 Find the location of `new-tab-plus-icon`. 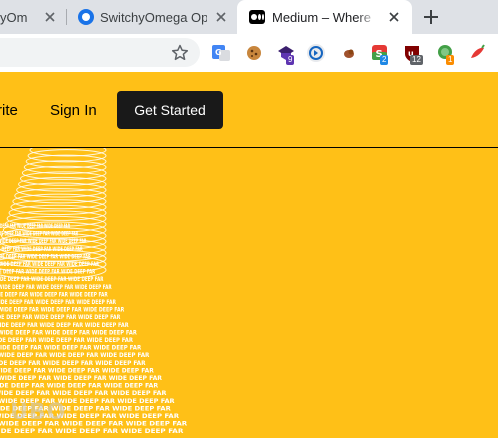

new-tab-plus-icon is located at coordinates (431, 17).